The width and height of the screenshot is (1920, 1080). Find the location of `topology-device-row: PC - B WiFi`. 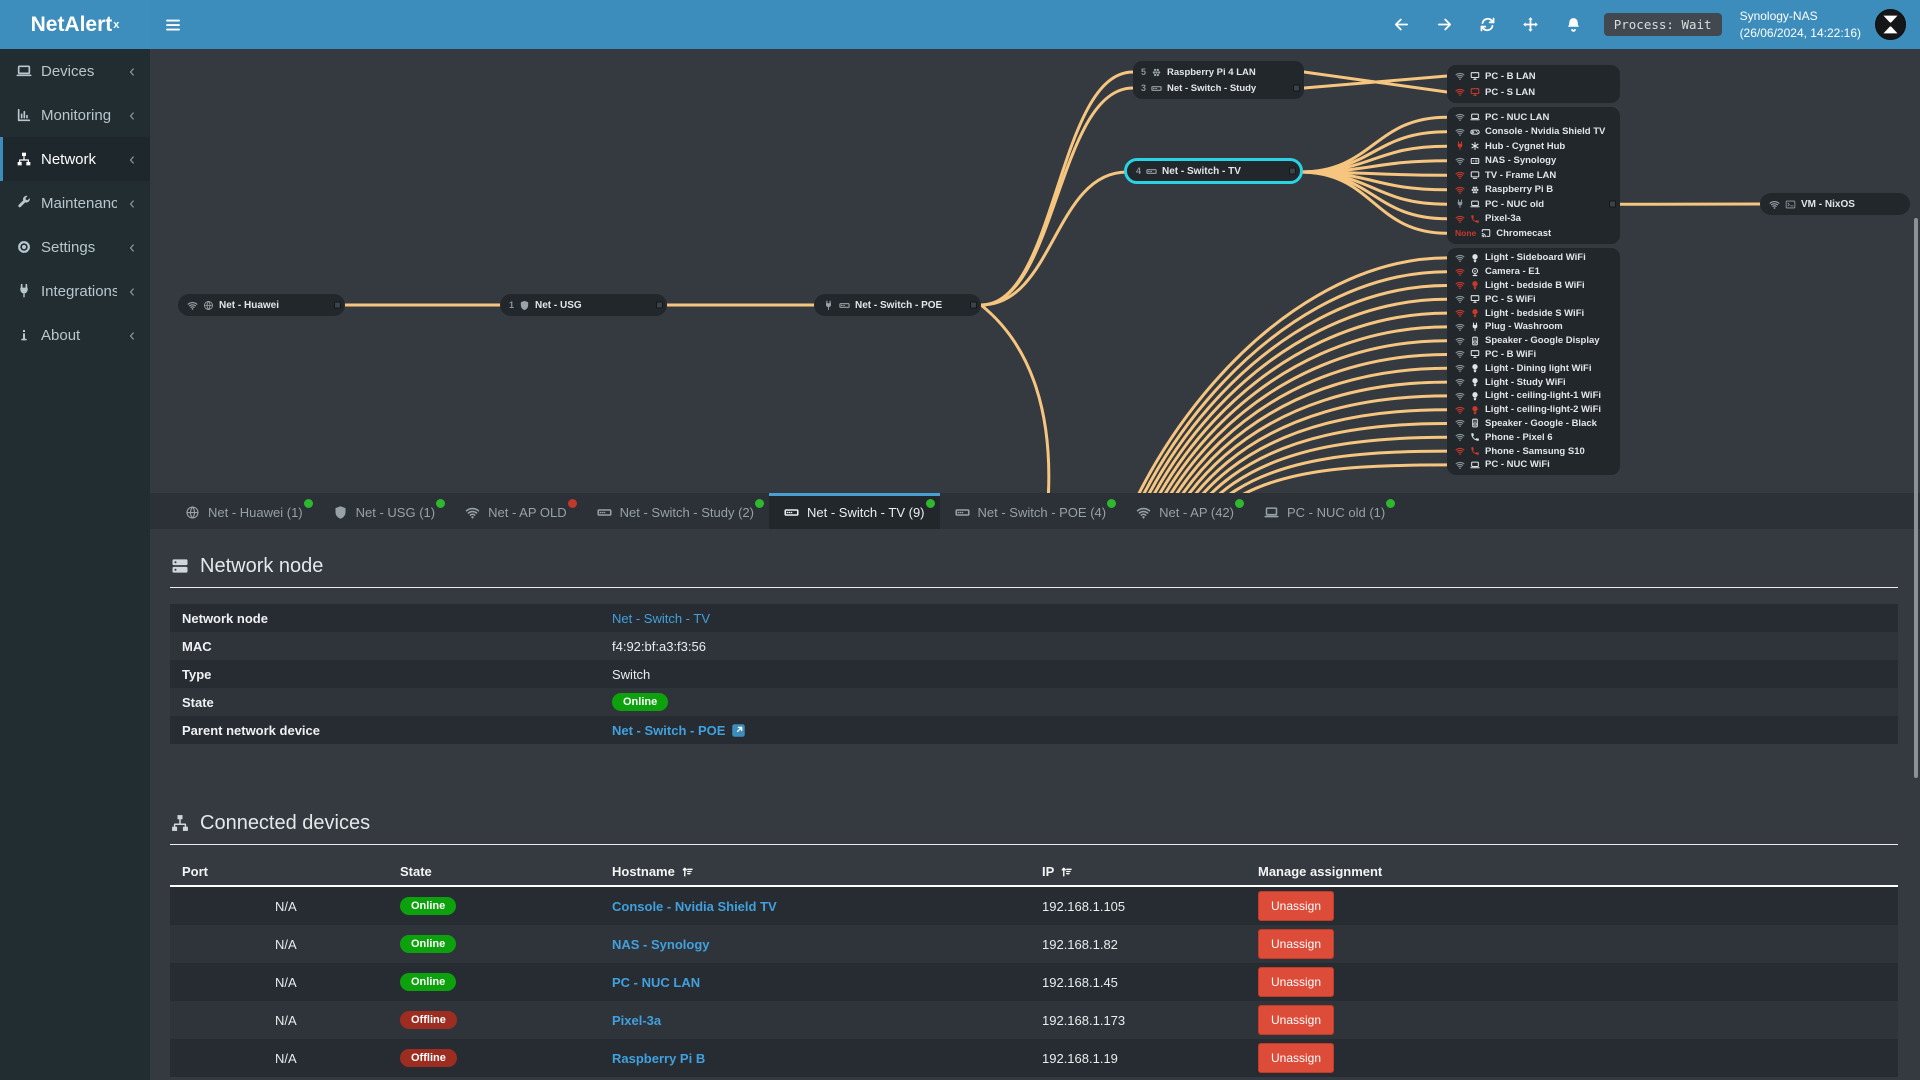

topology-device-row: PC - B WiFi is located at coordinates (1533, 355).